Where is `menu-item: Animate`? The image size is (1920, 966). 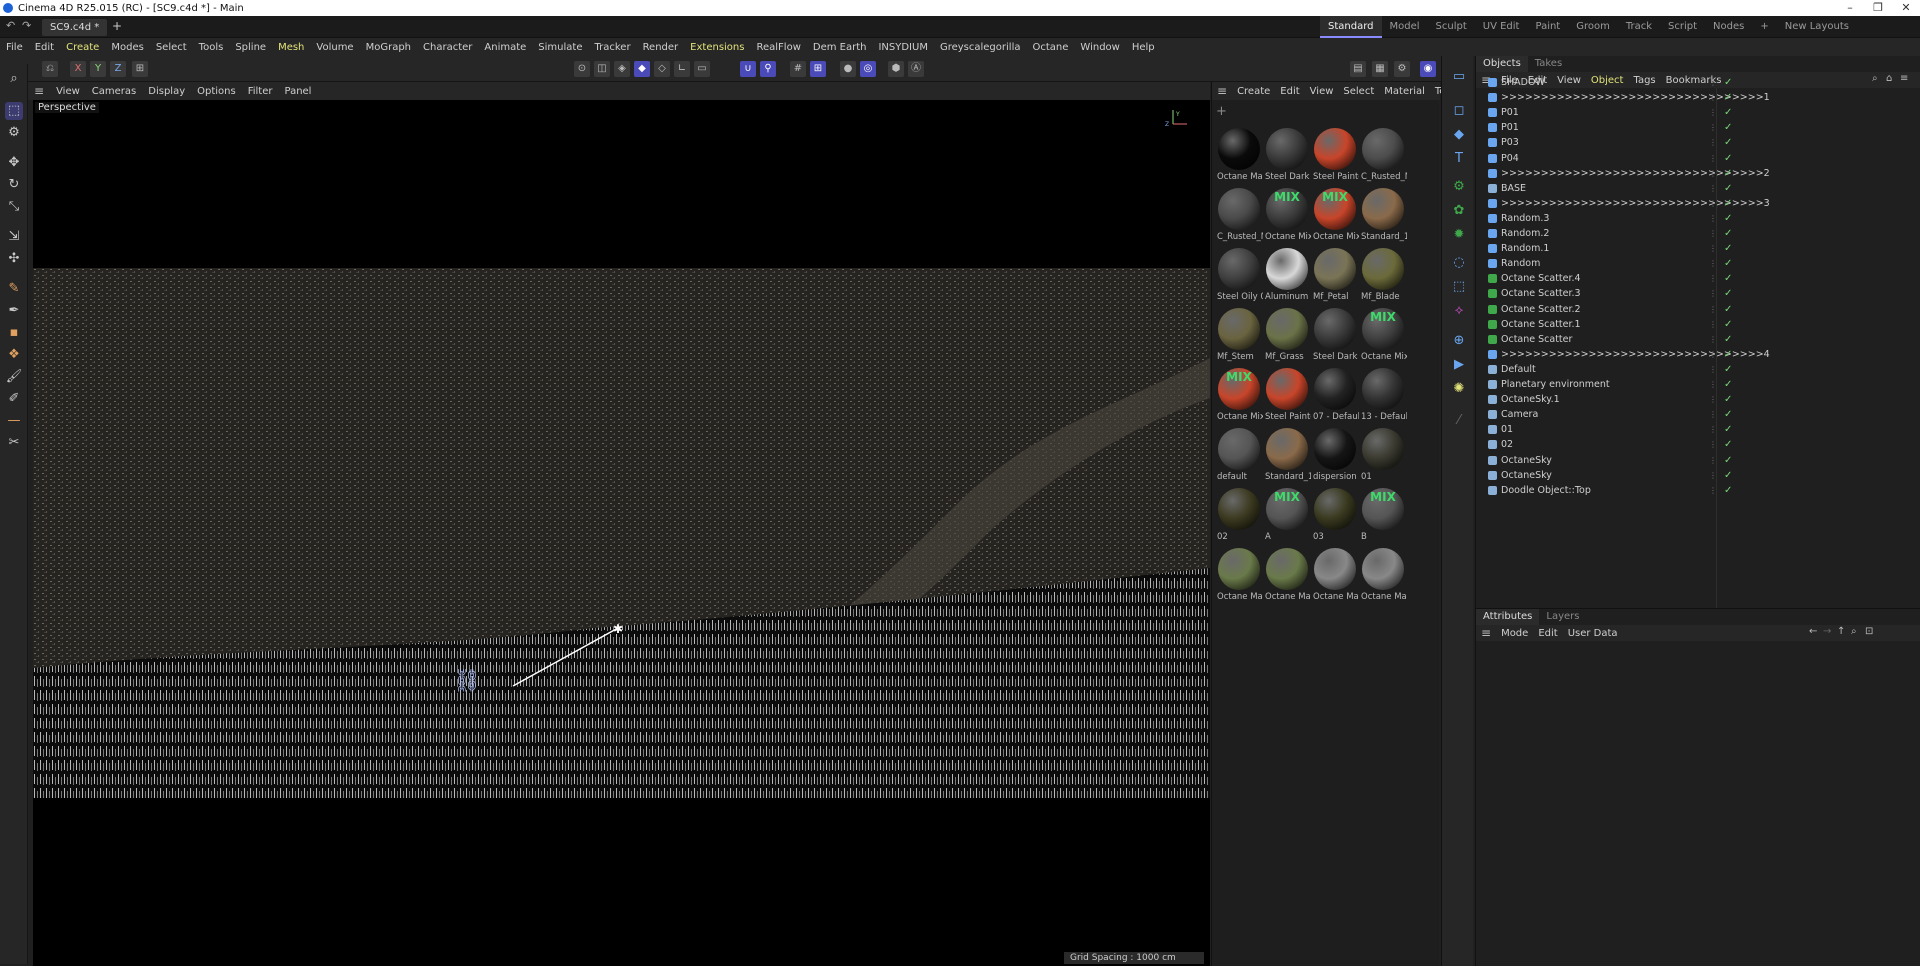
menu-item: Animate is located at coordinates (505, 47).